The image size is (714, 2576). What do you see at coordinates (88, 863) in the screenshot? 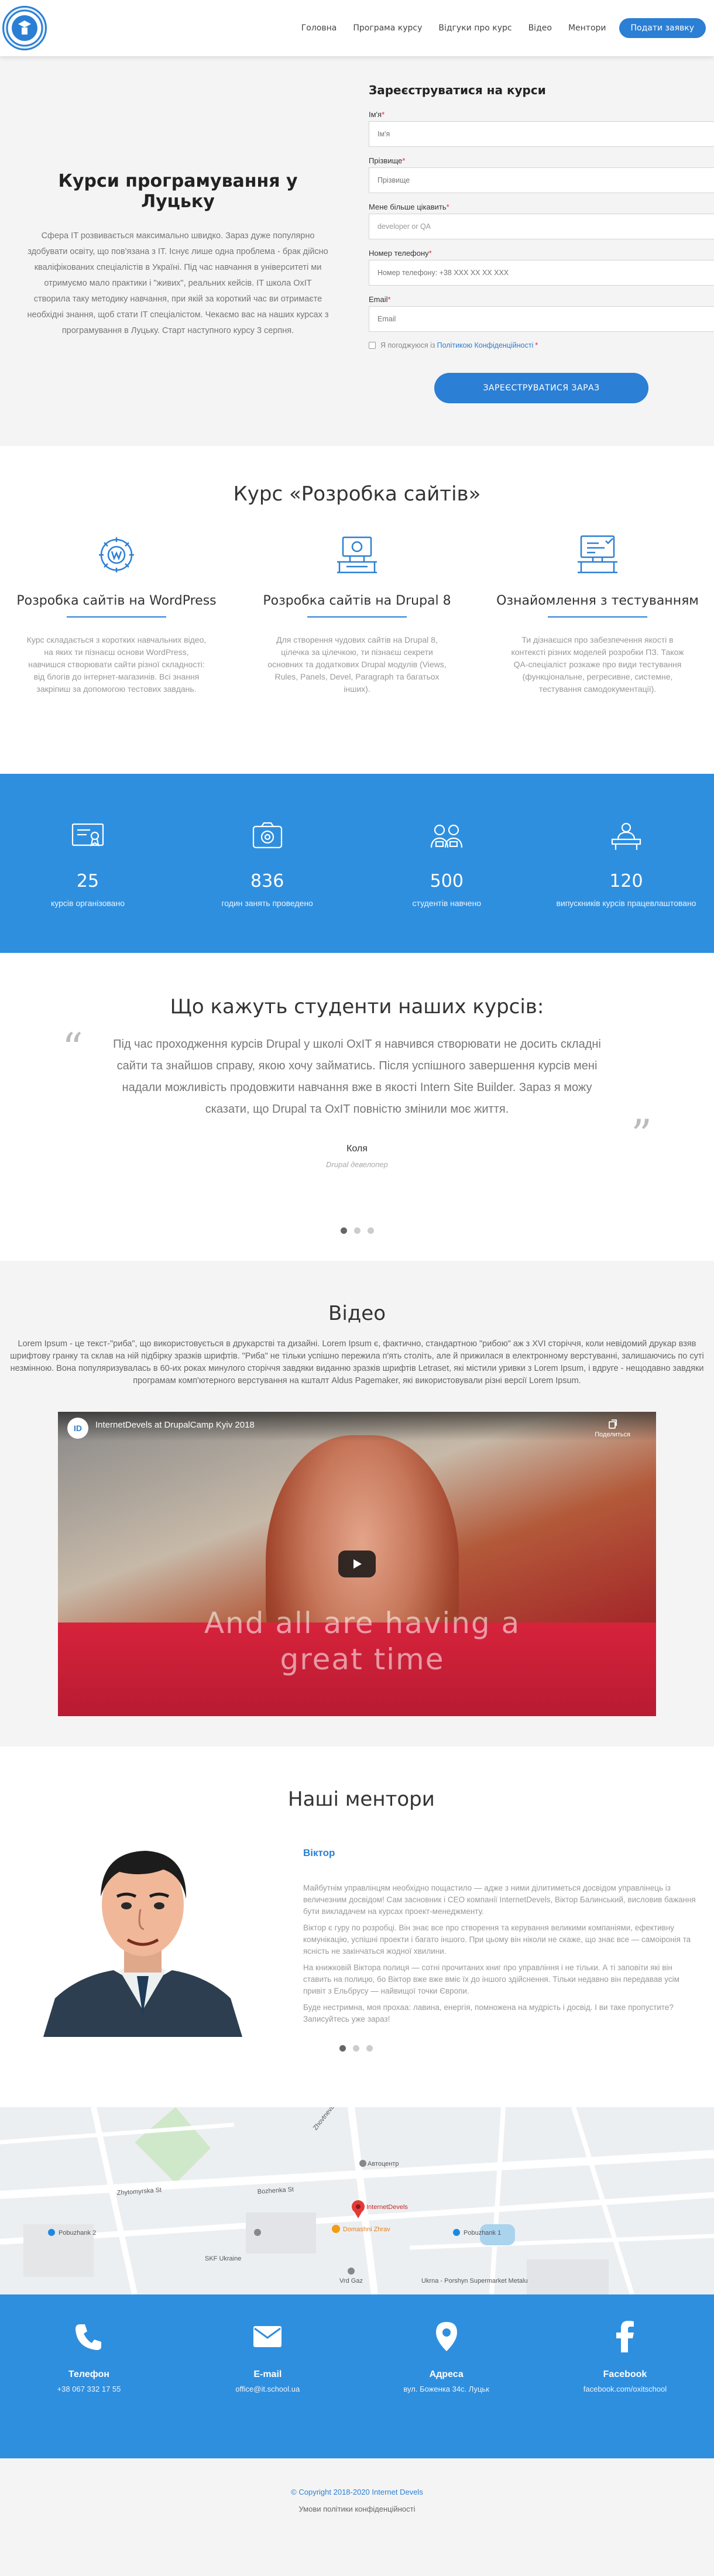
I see `stat-courses: 25 курсів організовано` at bounding box center [88, 863].